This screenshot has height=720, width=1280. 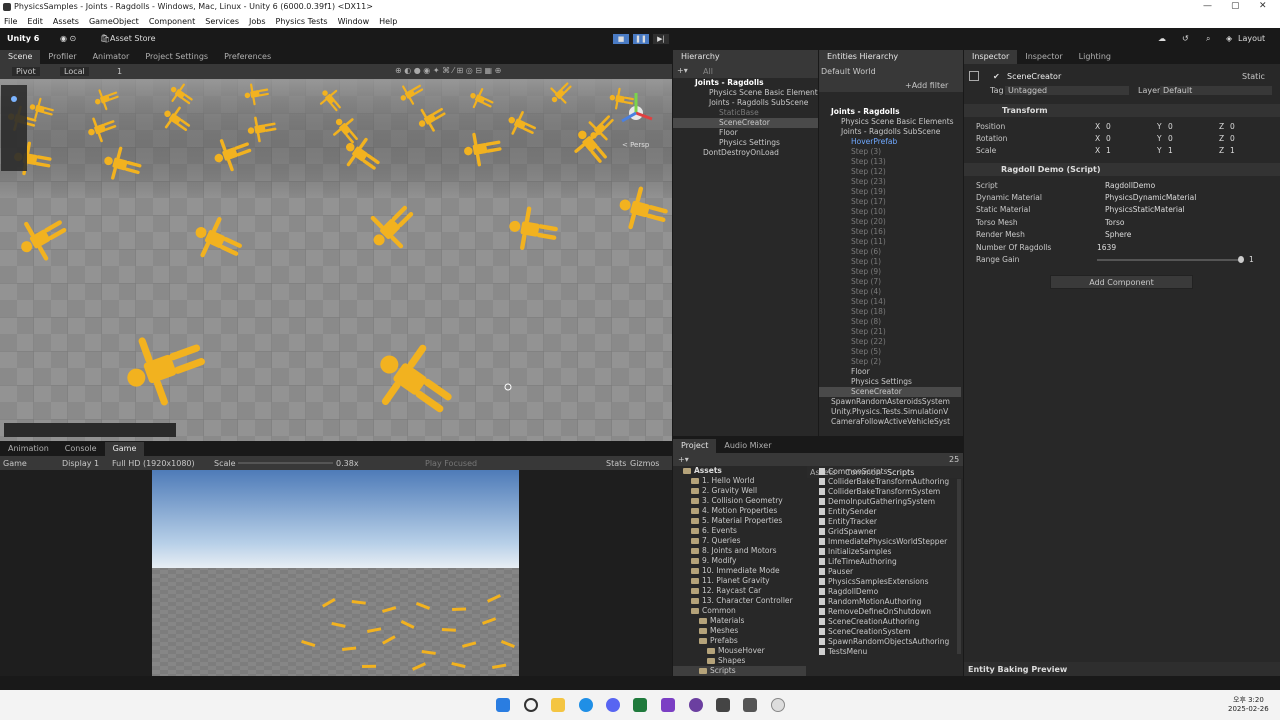 What do you see at coordinates (81, 449) in the screenshot?
I see `tab-console: Console` at bounding box center [81, 449].